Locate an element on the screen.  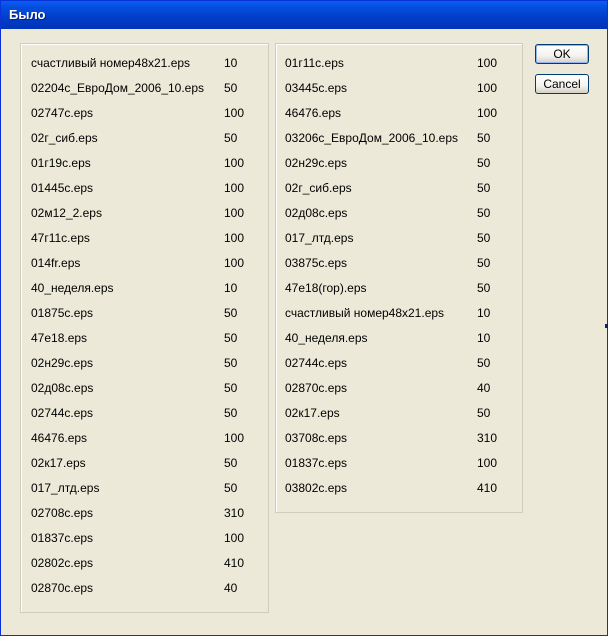
title-bar: Было is located at coordinates (304, 15).